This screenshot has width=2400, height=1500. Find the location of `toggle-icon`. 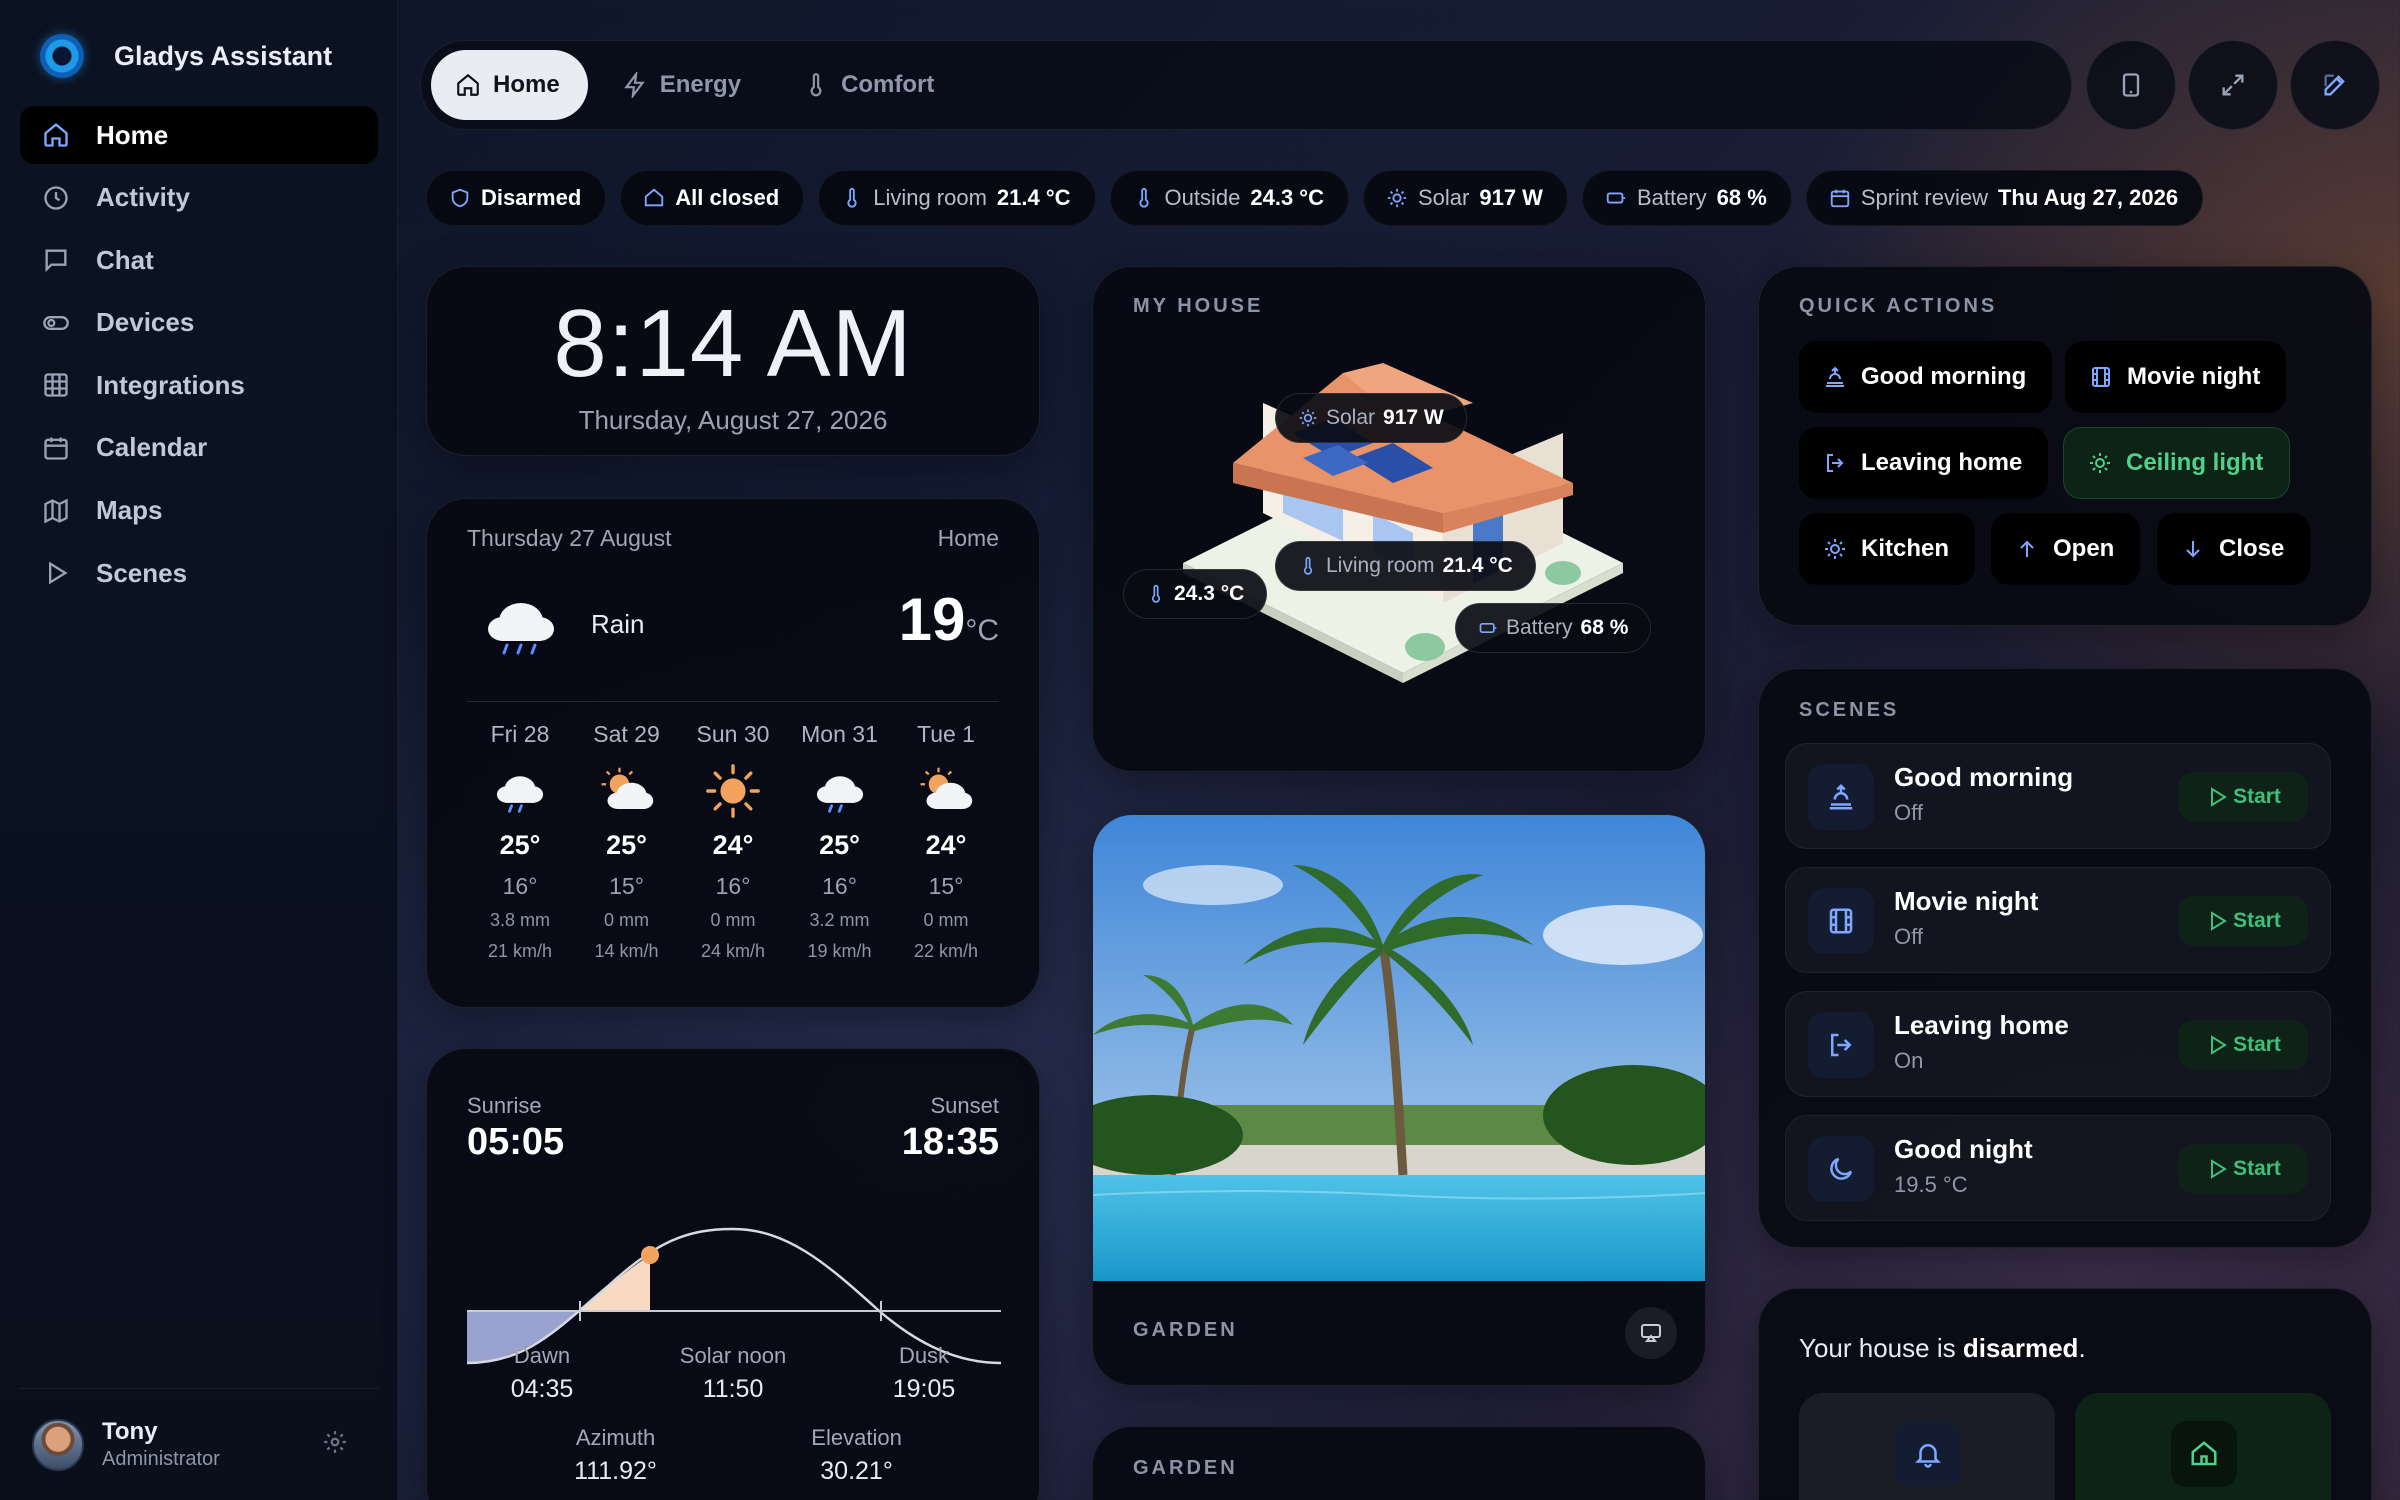

toggle-icon is located at coordinates (56, 322).